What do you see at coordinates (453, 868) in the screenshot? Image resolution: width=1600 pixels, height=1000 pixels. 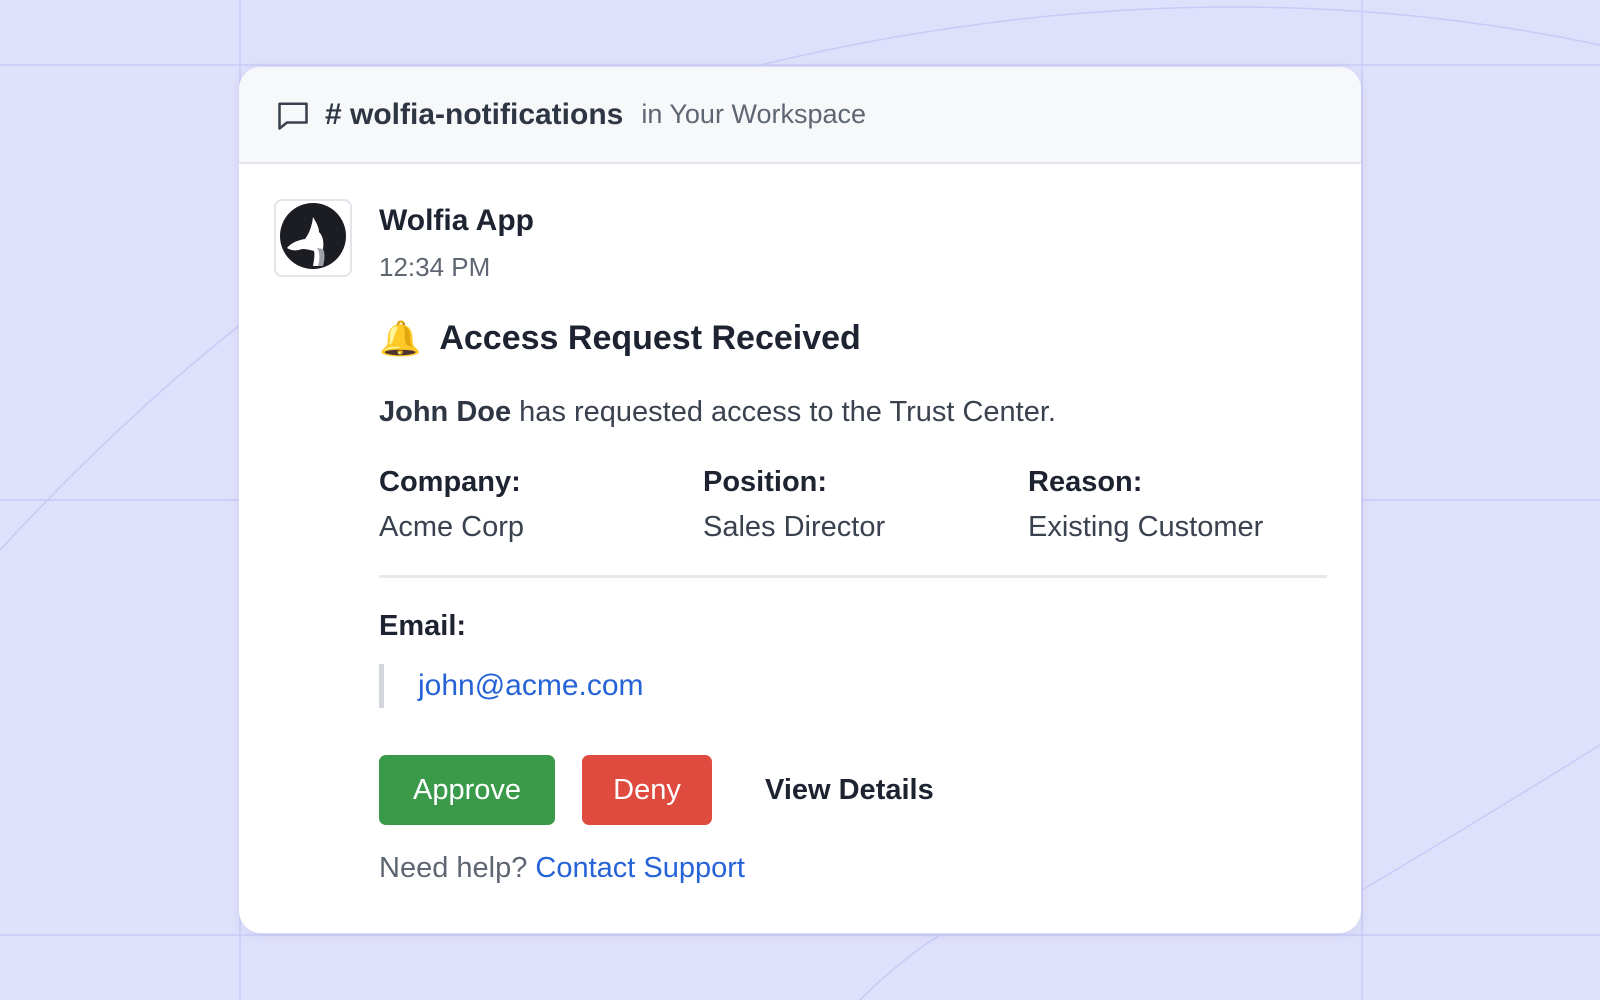 I see `help-prefix: Need help?` at bounding box center [453, 868].